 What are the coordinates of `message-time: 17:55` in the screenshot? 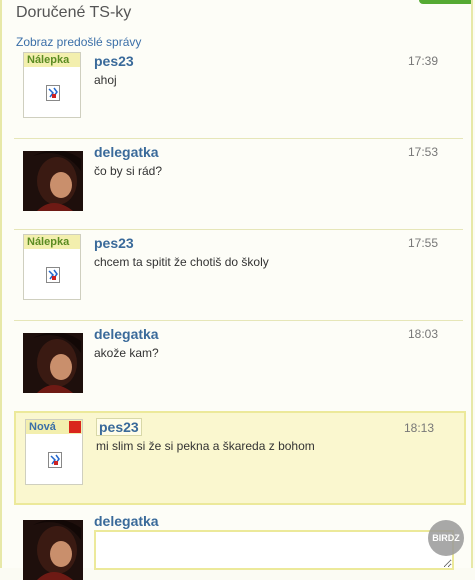 It's located at (422, 243).